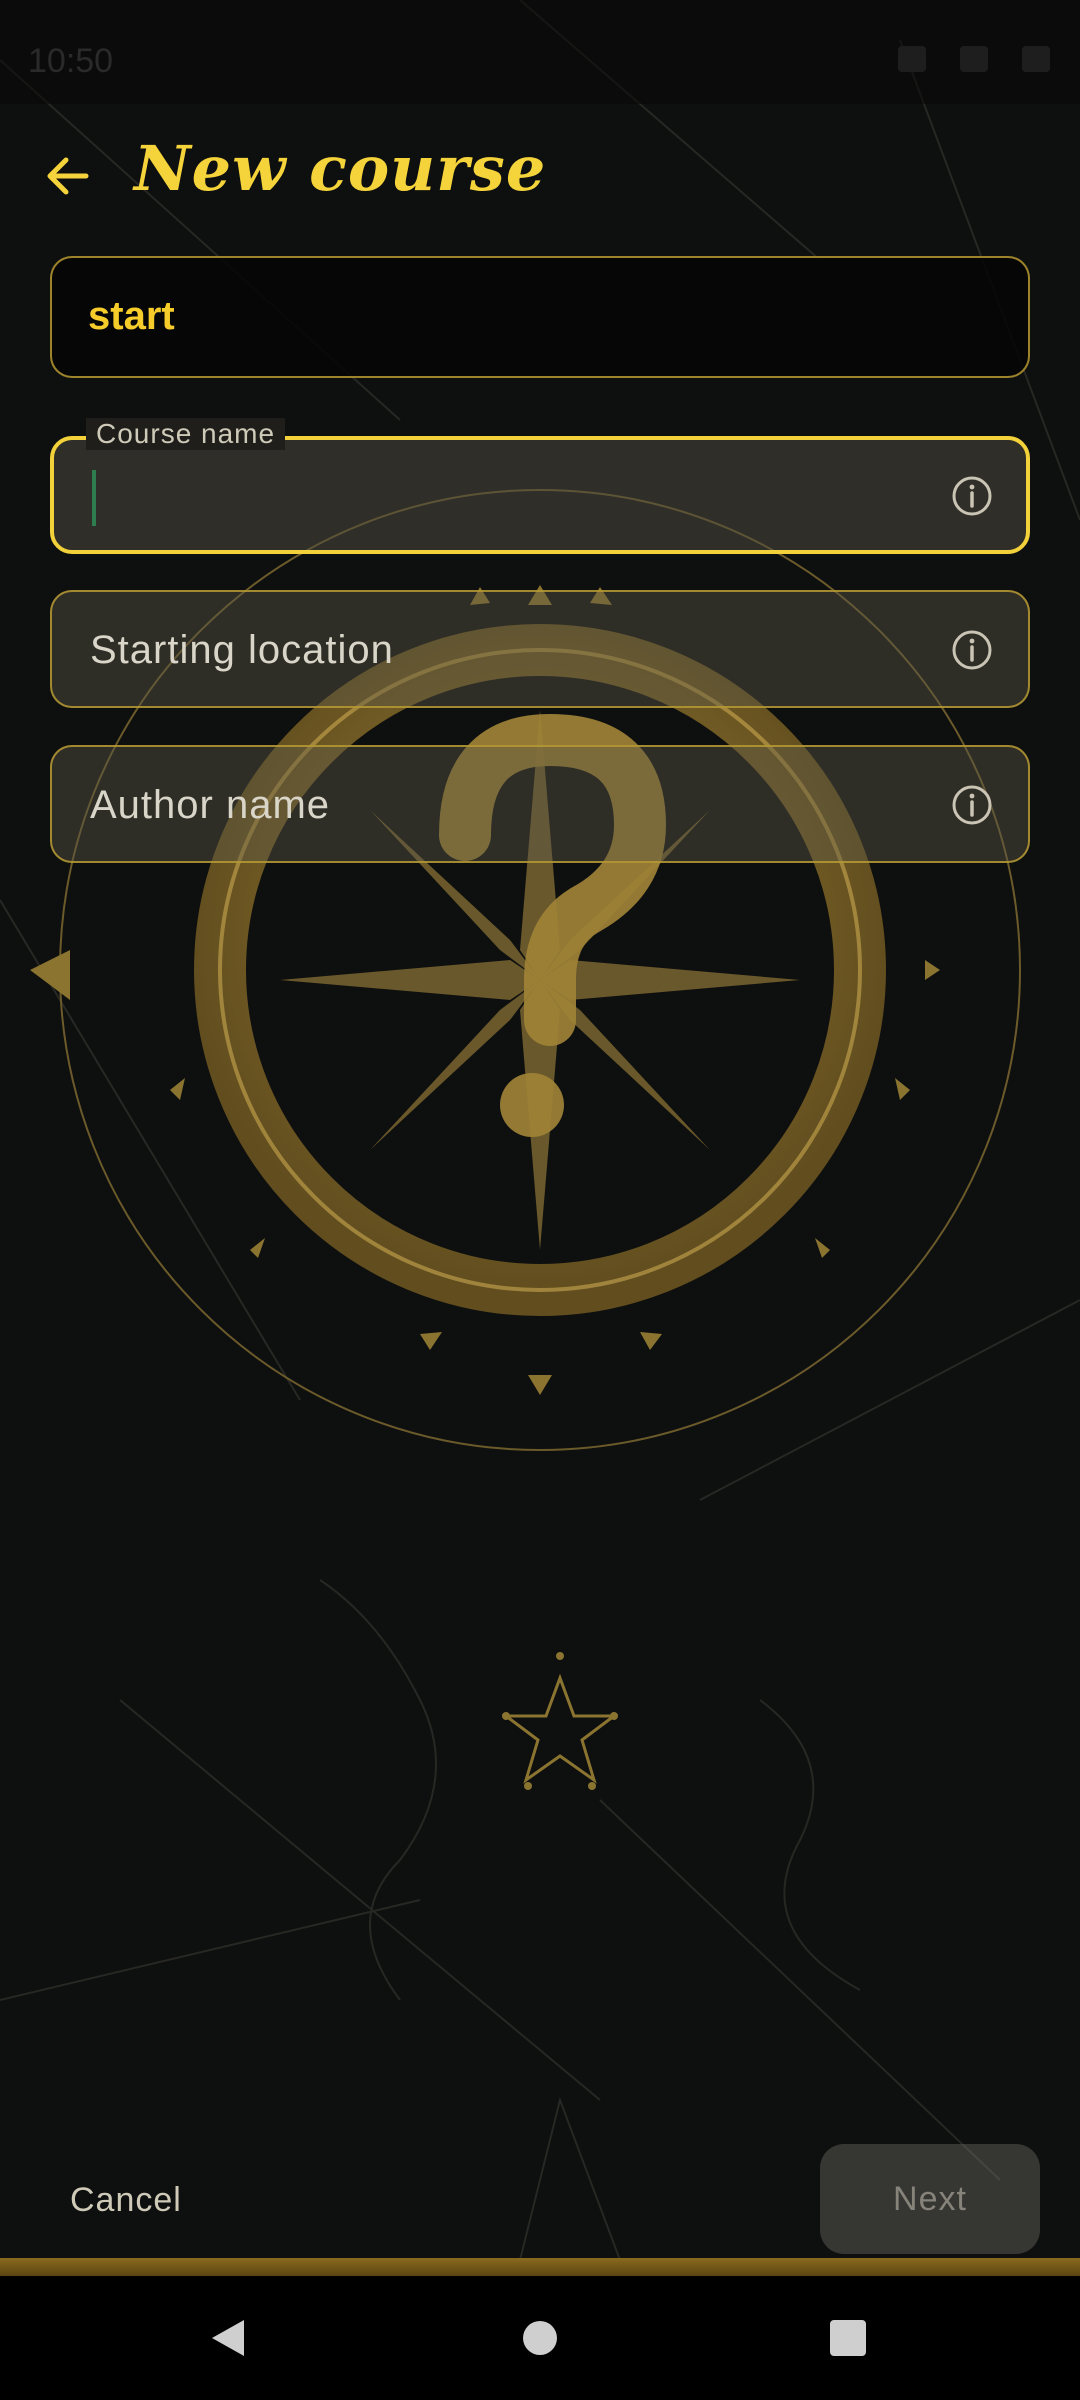  I want to click on triangle-back-icon, so click(228, 2338).